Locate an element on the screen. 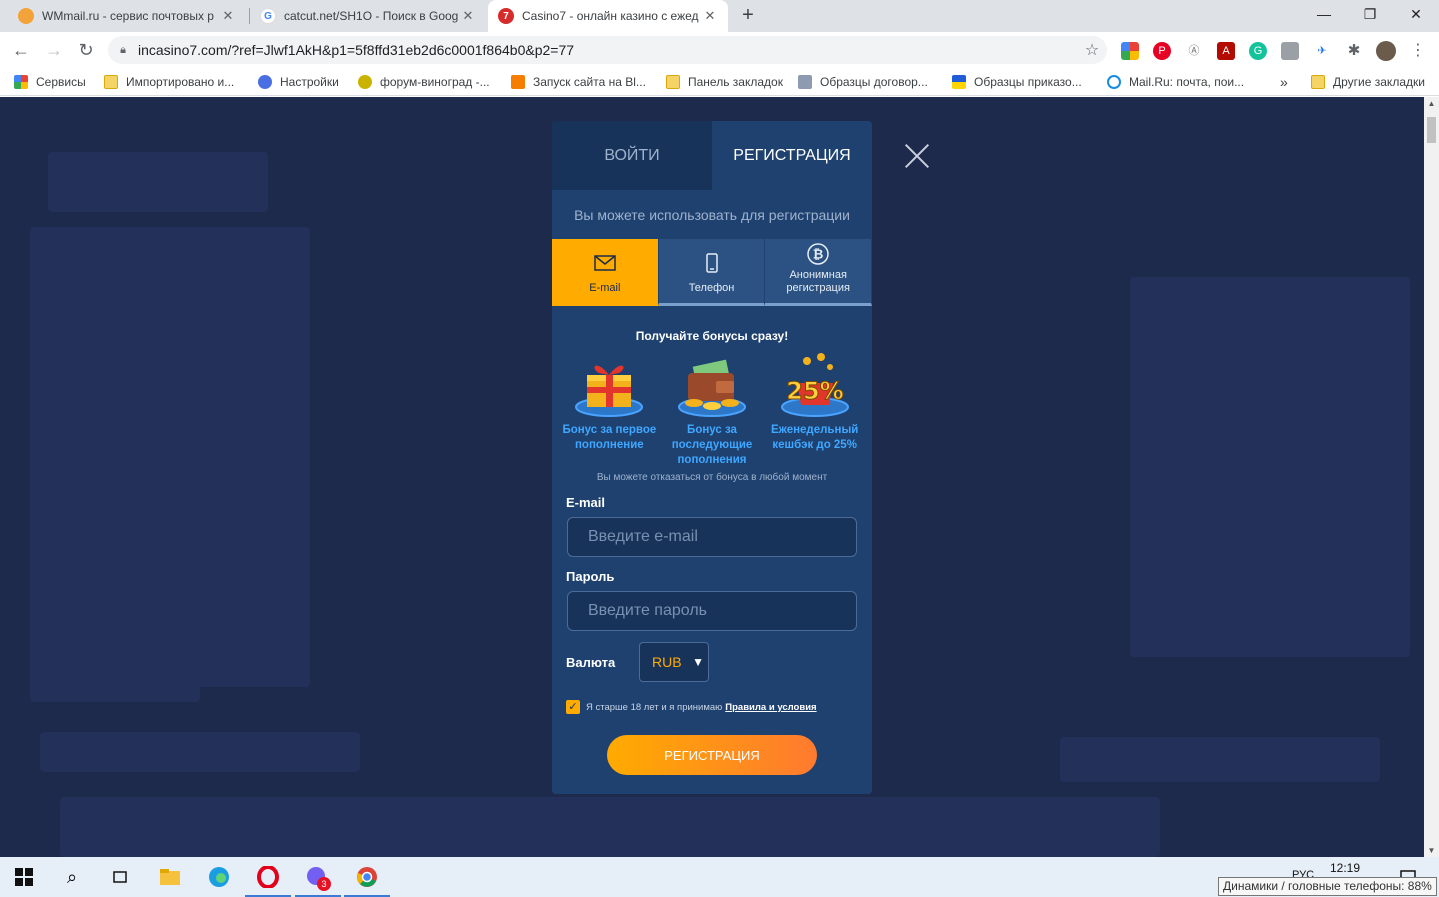  password-label: Пароль is located at coordinates (590, 576).